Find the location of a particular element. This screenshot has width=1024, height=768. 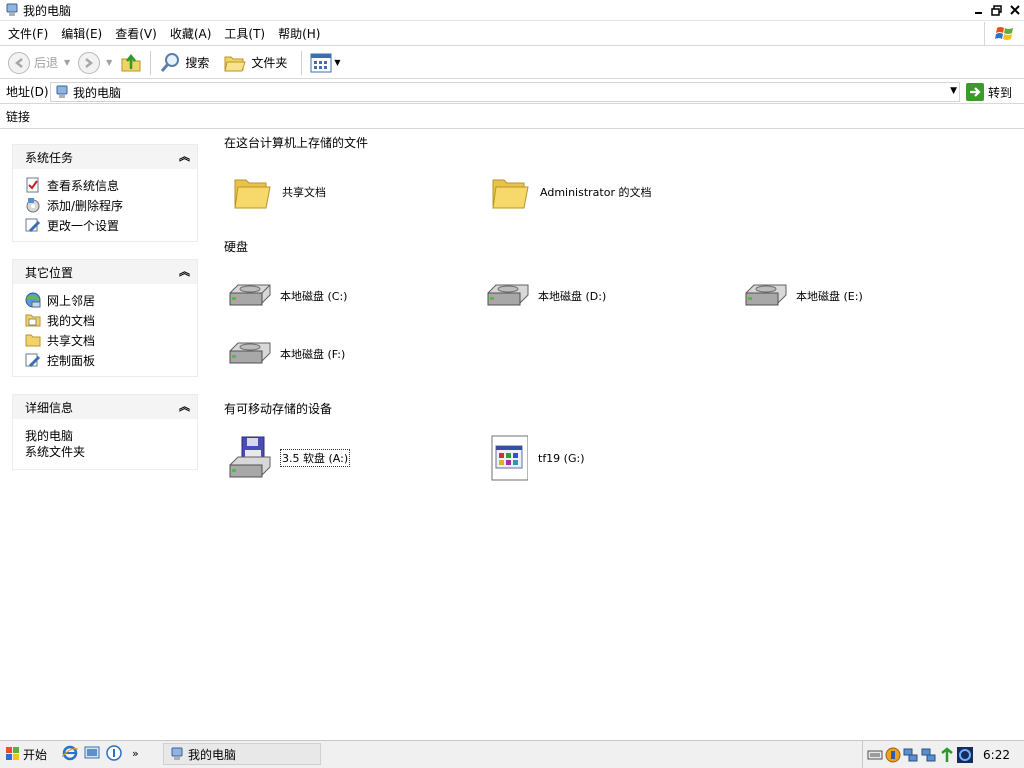

removable-g-item: tf19 (G:) is located at coordinates (534, 458).